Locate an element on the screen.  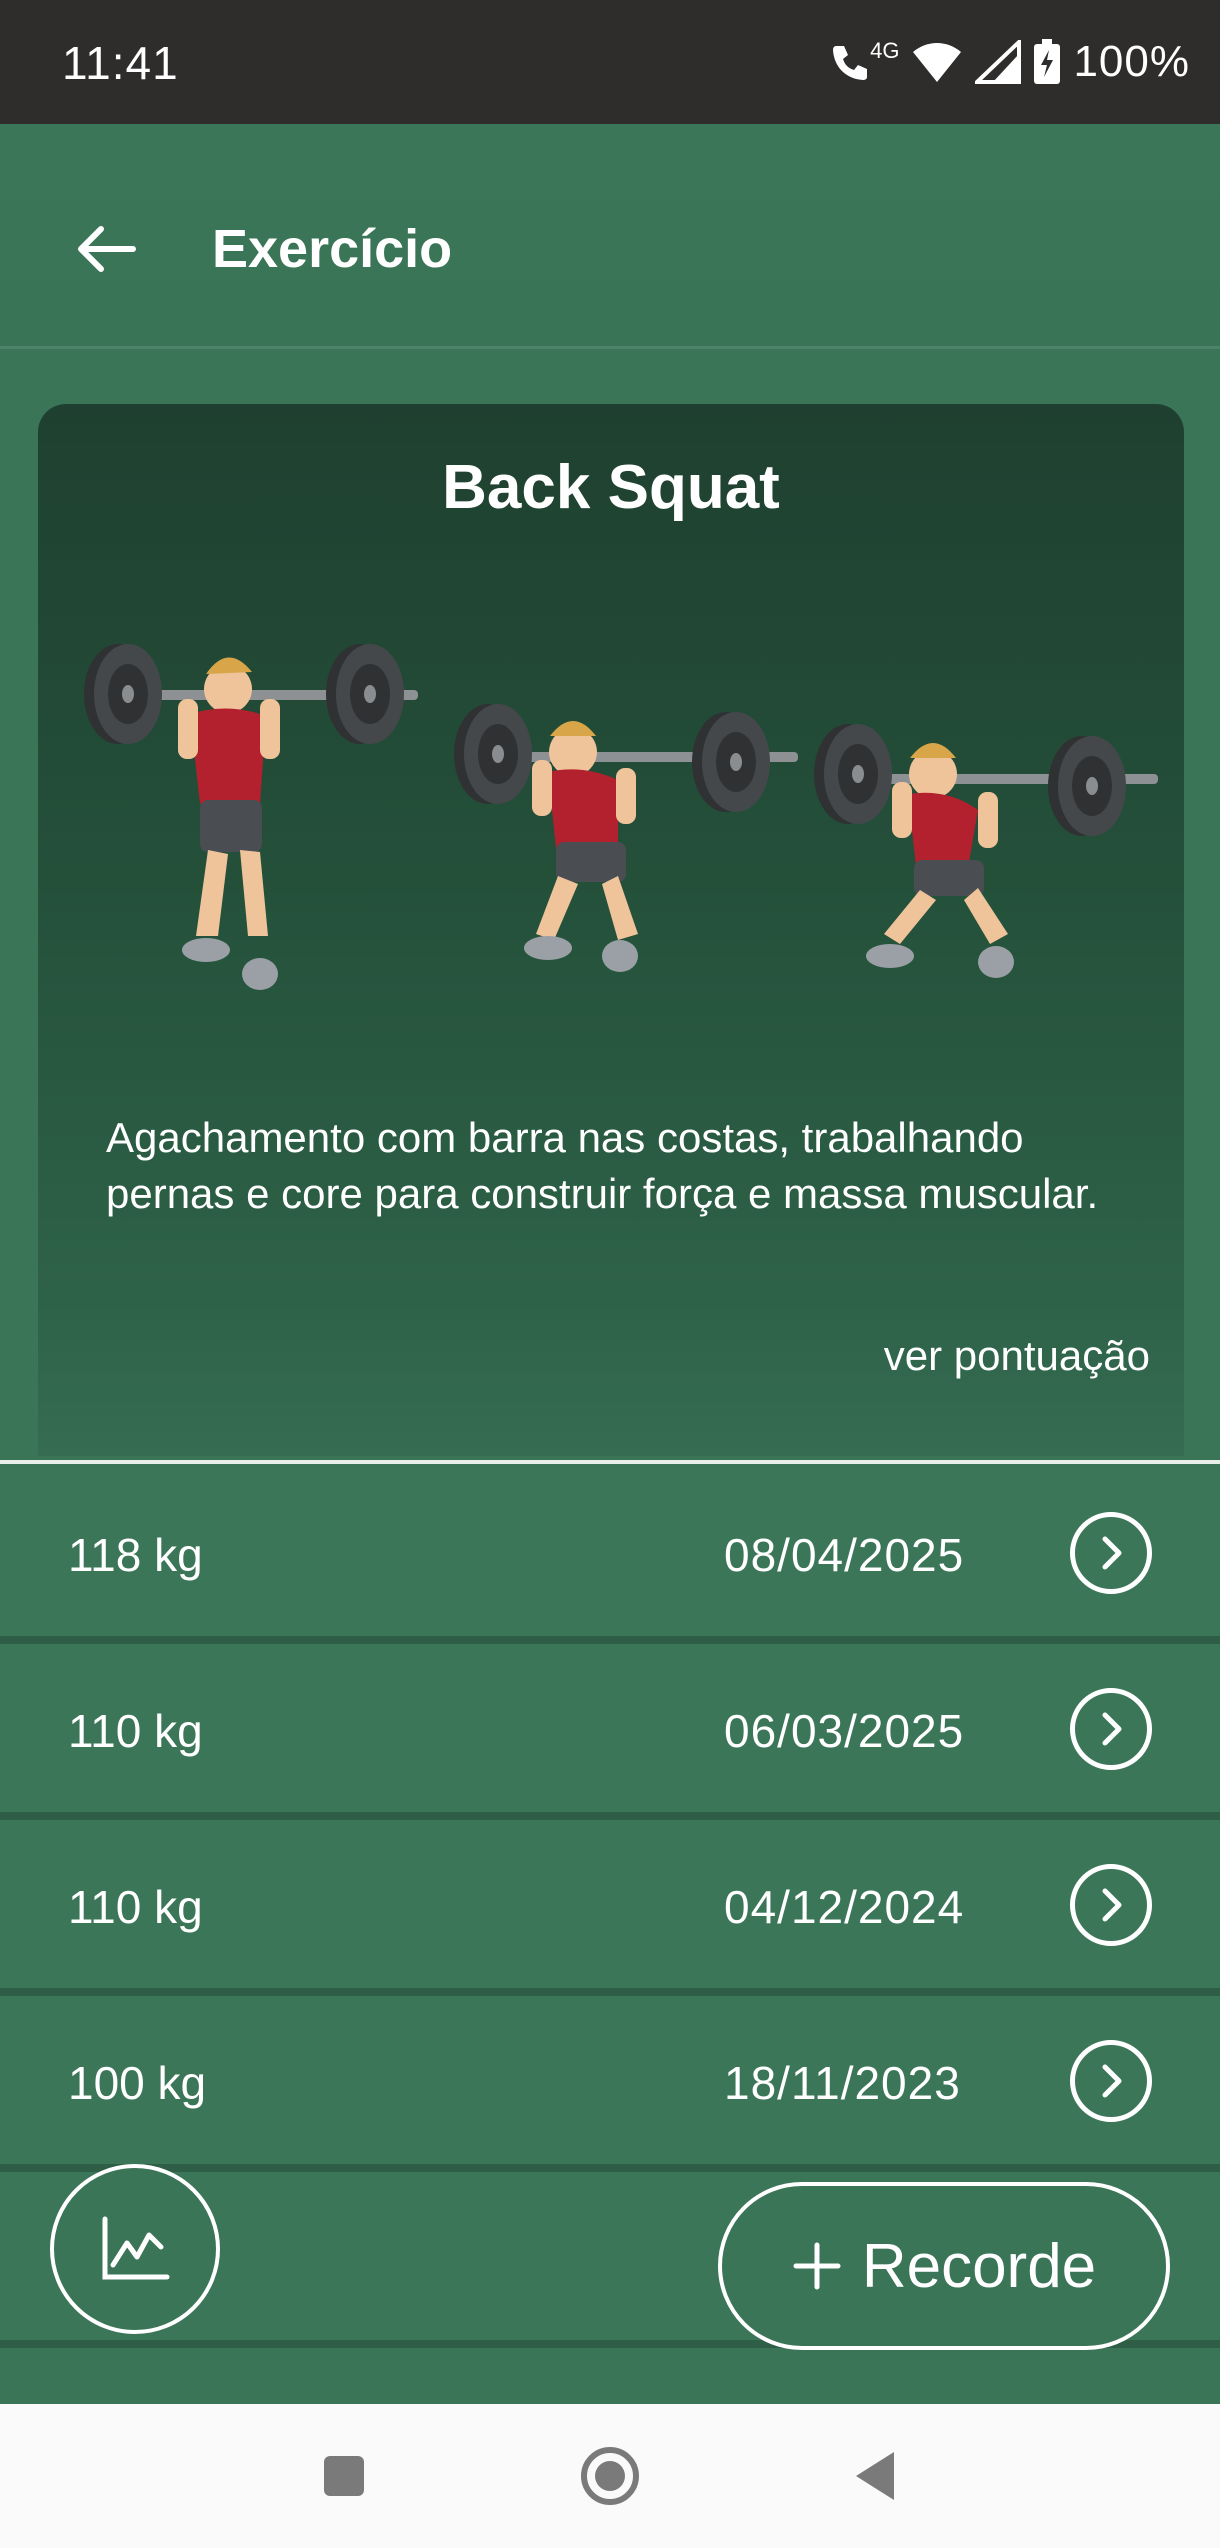
squat-figure-standing is located at coordinates (251, 817).